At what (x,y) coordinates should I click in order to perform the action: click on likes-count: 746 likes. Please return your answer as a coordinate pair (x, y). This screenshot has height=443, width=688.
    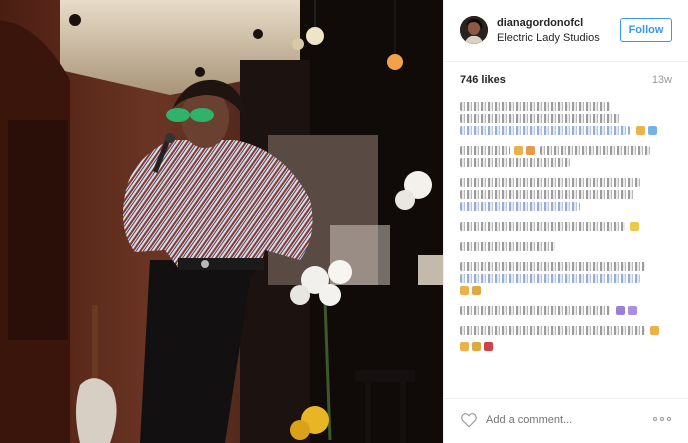
    Looking at the image, I should click on (483, 80).